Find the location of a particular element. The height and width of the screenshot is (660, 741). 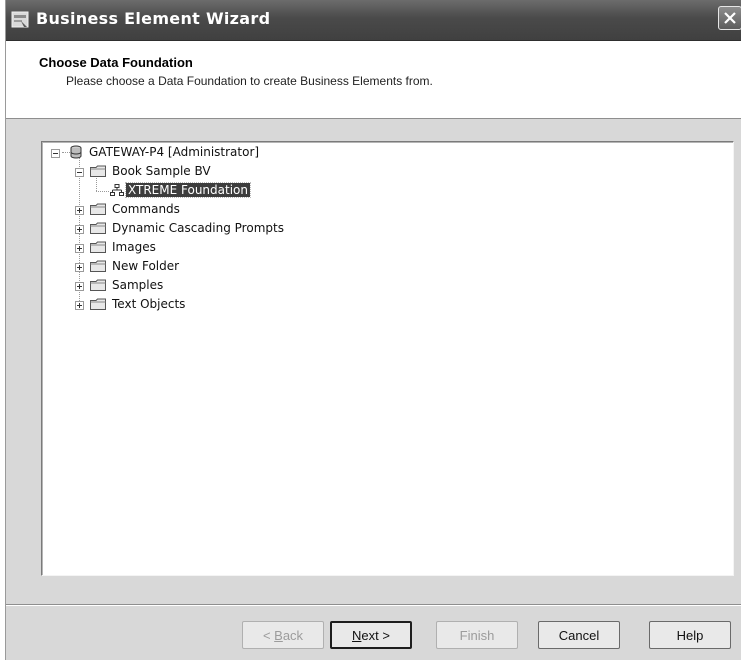

title-bar: Business Element Wizard is located at coordinates (373, 20).